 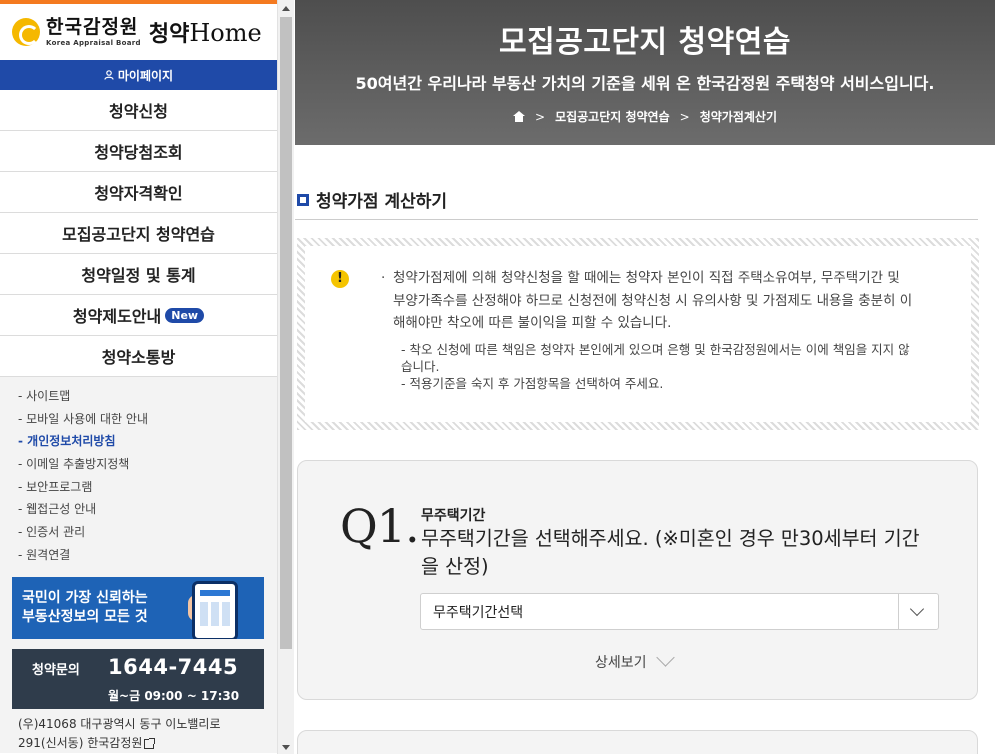 I want to click on link-privacy-policy: - 개인정보처리방침, so click(x=147, y=441).